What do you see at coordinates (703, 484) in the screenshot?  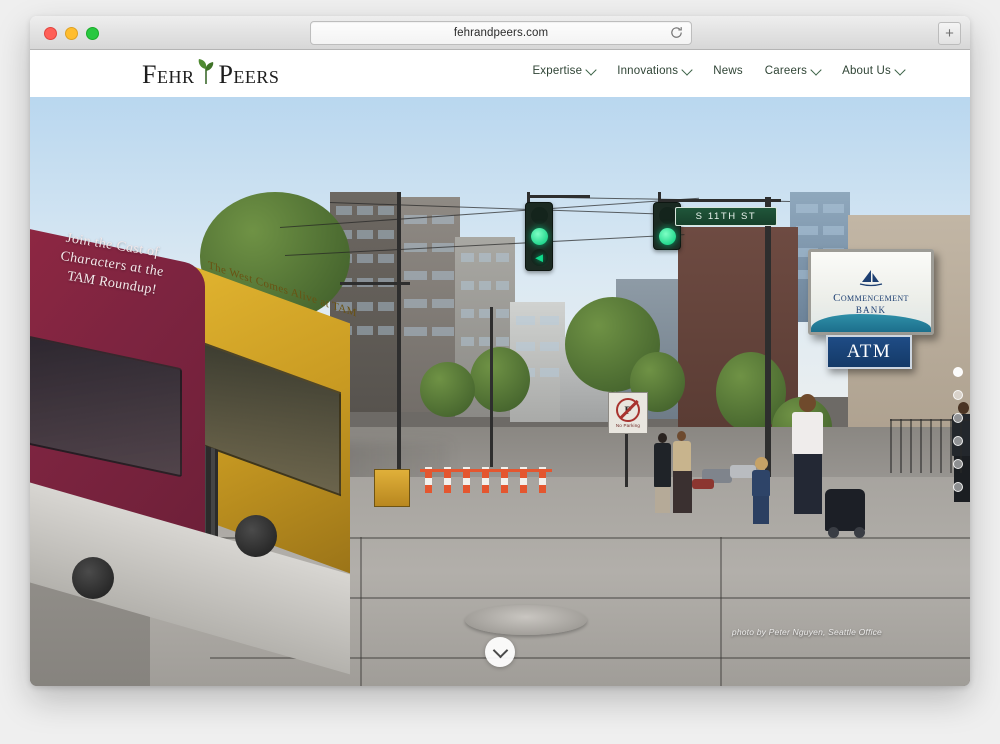 I see `parked-car` at bounding box center [703, 484].